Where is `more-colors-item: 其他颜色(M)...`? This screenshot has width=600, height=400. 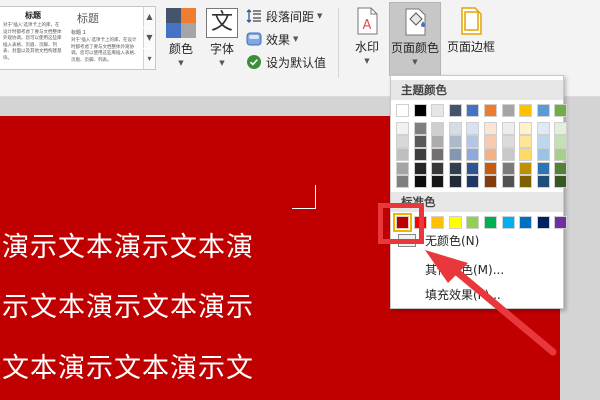 more-colors-item: 其他颜色(M)... is located at coordinates (464, 270).